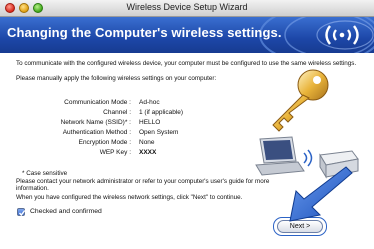 This screenshot has height=249, width=374. Describe the element at coordinates (136, 113) in the screenshot. I see `setting-row-channel: Channel : 1 (if applicable)` at that location.